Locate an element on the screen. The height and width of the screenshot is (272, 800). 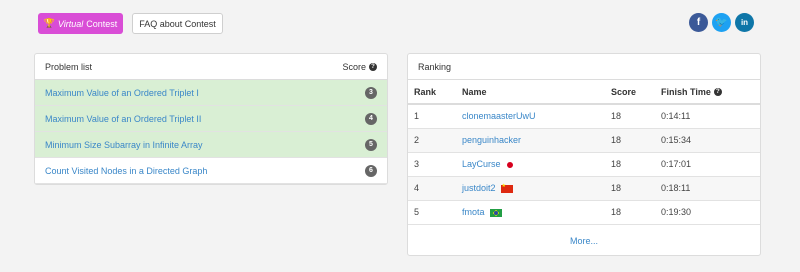
twitter-share-button: 🐦 is located at coordinates (721, 22).